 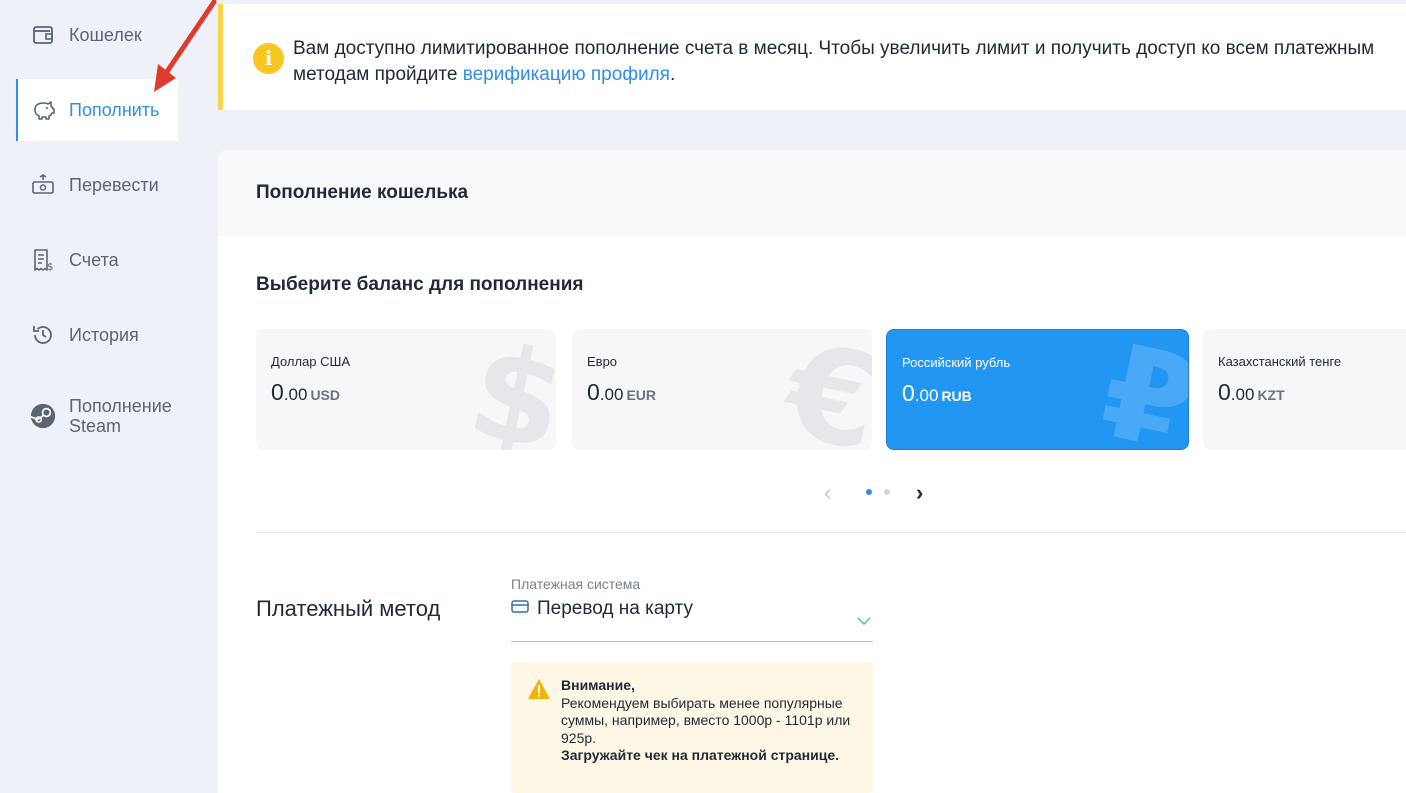 What do you see at coordinates (43, 110) in the screenshot?
I see `piggy-bank-icon` at bounding box center [43, 110].